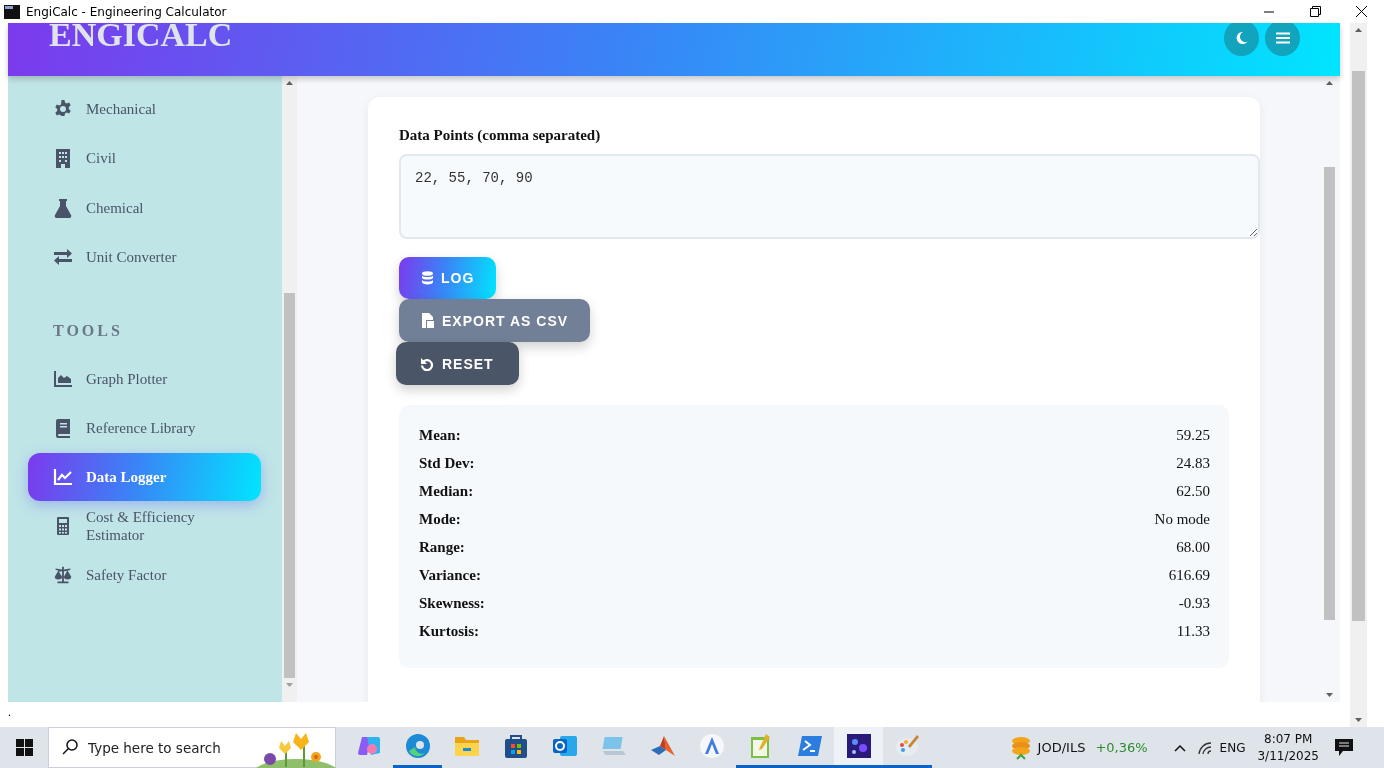 The image size is (1384, 768). I want to click on stat-label: Median:, so click(446, 491).